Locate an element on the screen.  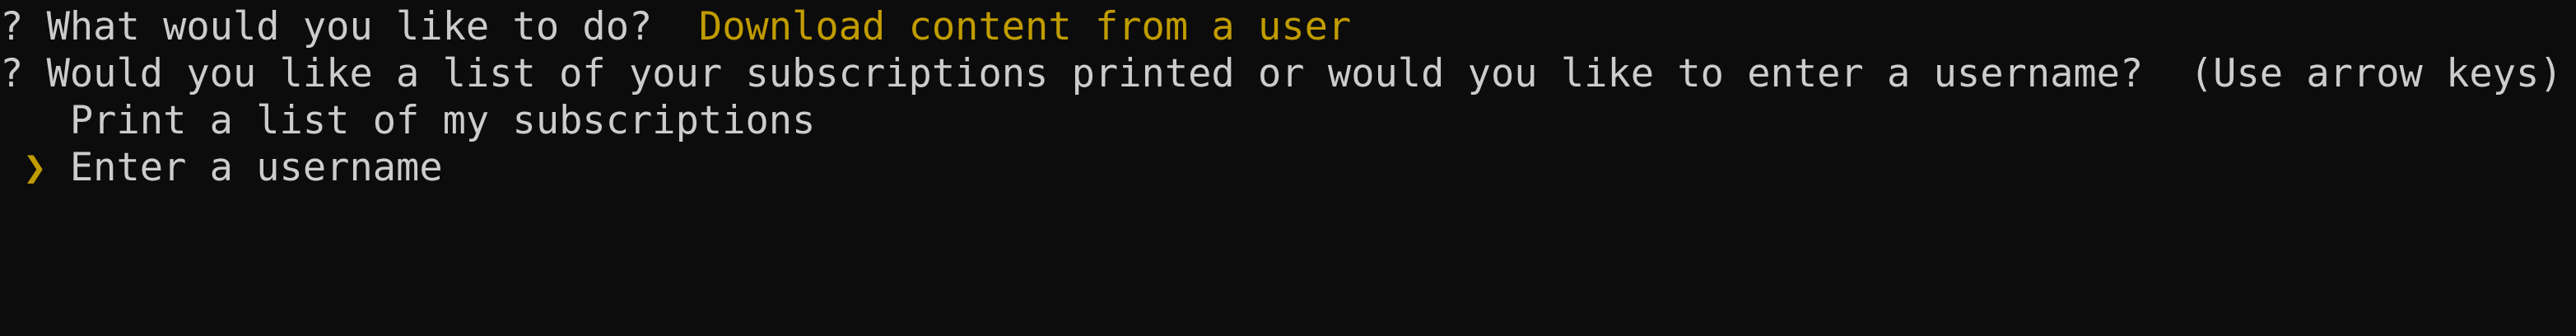
hint-text: (Use arrow keys) is located at coordinates (2376, 73).